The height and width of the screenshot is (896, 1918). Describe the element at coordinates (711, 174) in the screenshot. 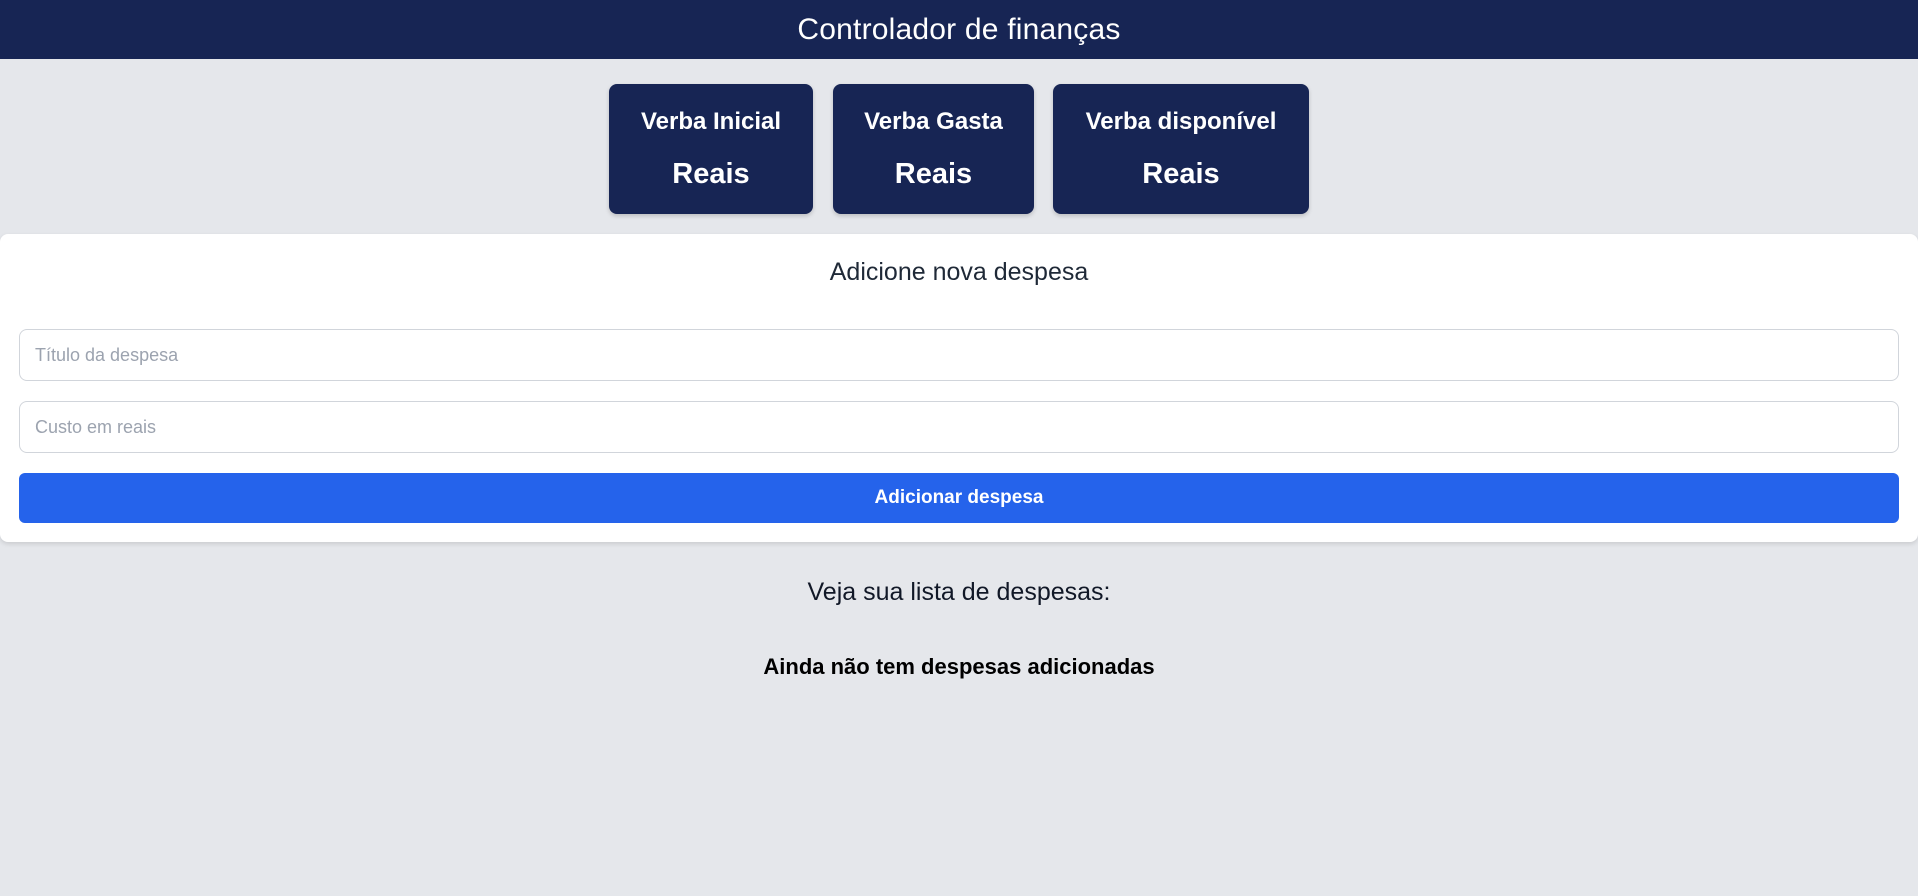

I see `initial-budget-value: Reais` at that location.